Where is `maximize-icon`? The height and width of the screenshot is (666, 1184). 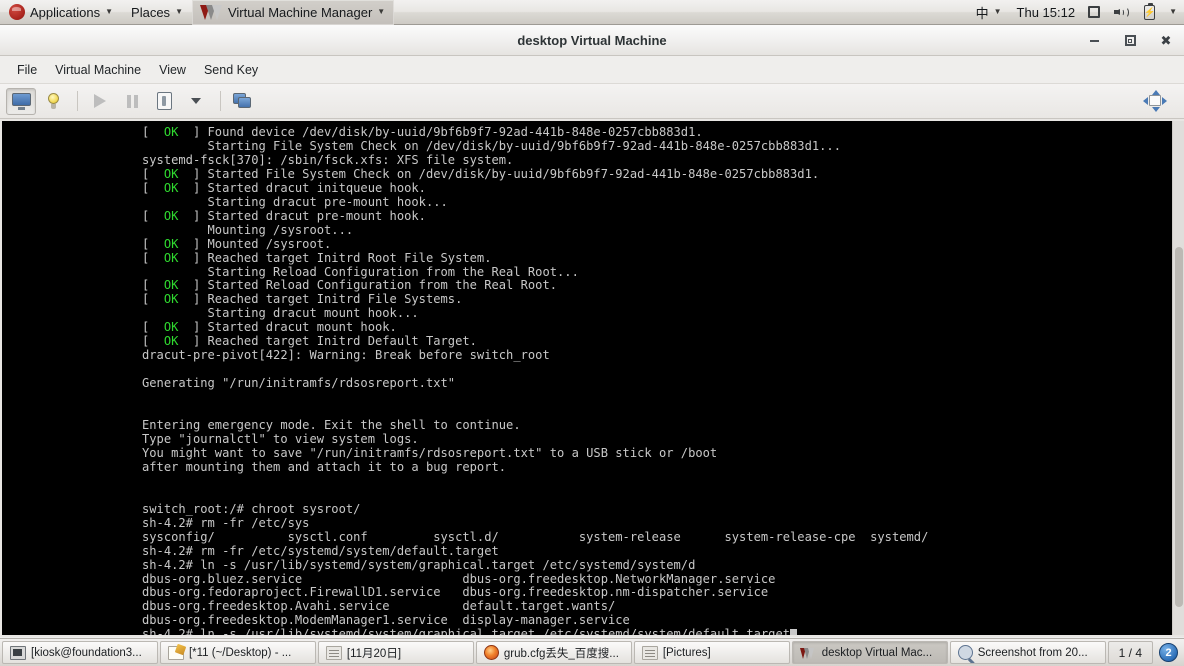
maximize-icon is located at coordinates (1130, 41).